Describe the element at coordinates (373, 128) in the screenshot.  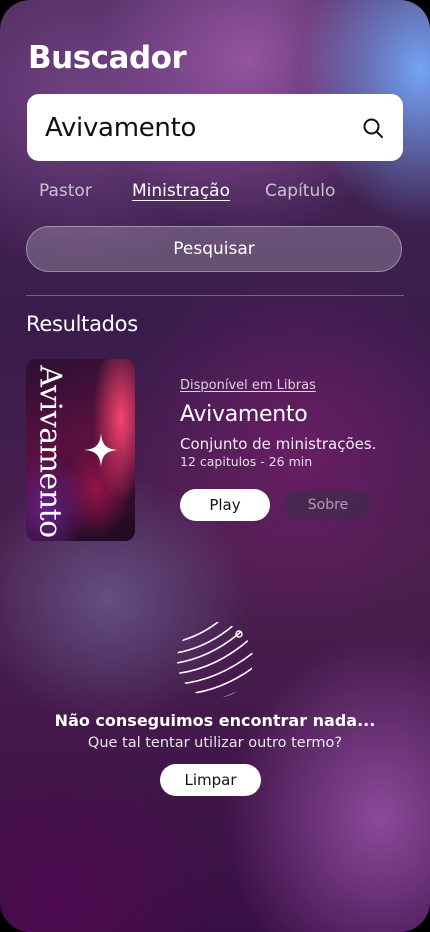
I see `search-icon` at that location.